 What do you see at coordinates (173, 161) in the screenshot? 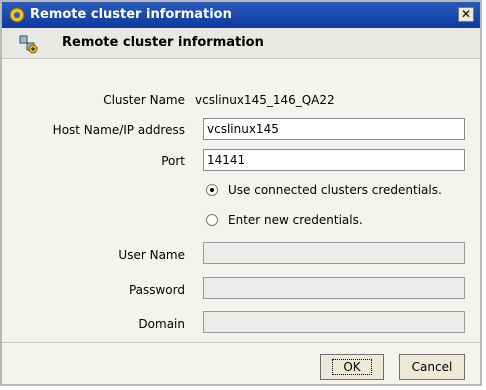
I see `port-label: Port` at bounding box center [173, 161].